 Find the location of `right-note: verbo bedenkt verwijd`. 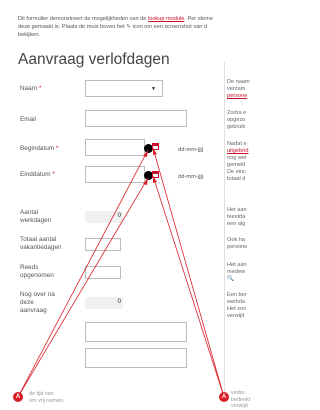

right-note: verbo bedenkt verwijd is located at coordinates (240, 400).